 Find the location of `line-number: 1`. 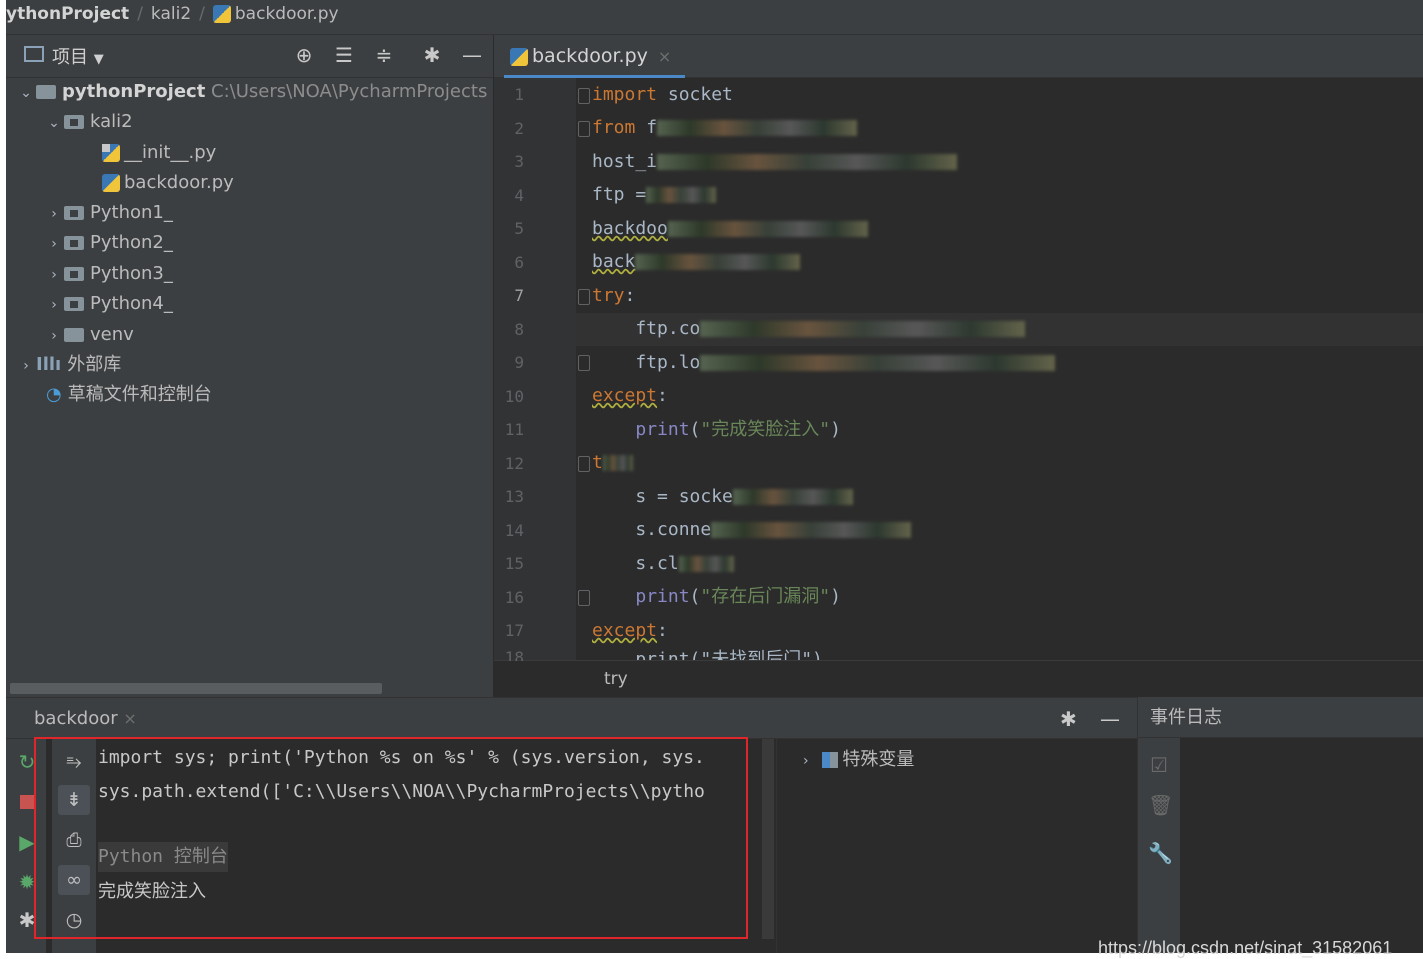

line-number: 1 is located at coordinates (509, 94).